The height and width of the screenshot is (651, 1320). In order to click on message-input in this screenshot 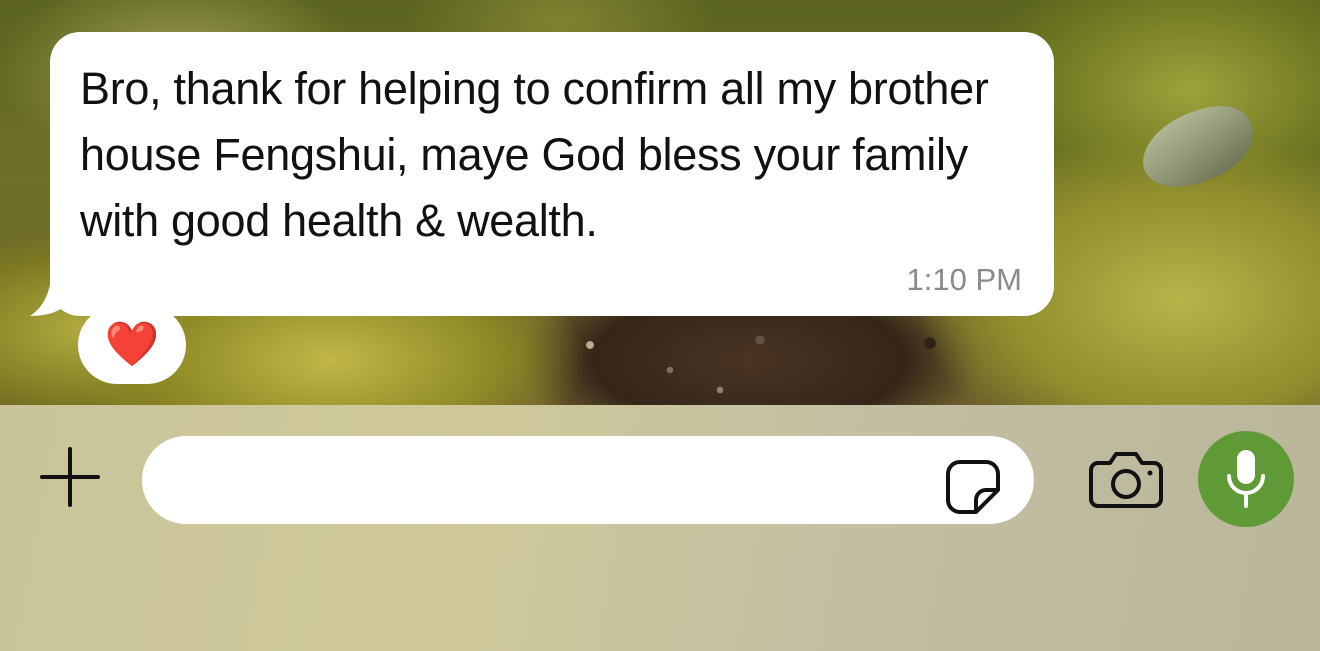, I will do `click(554, 481)`.